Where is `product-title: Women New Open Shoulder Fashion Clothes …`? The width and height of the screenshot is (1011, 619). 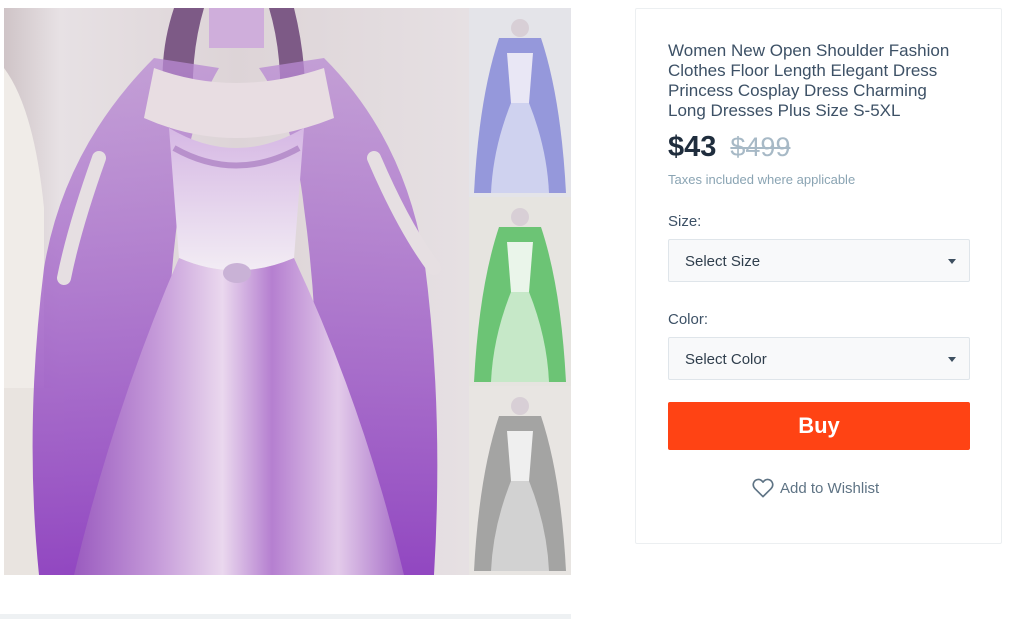 product-title: Women New Open Shoulder Fashion Clothes … is located at coordinates (809, 80).